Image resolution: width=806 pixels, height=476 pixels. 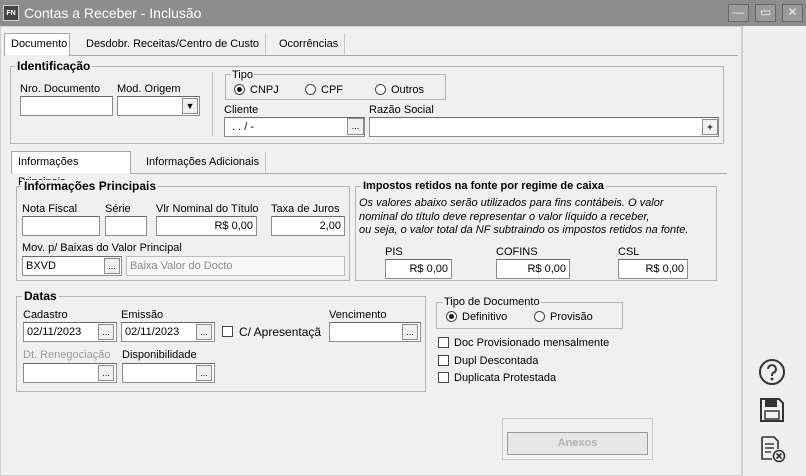 I want to click on info-principais-legend: Informações Principais, so click(x=90, y=186).